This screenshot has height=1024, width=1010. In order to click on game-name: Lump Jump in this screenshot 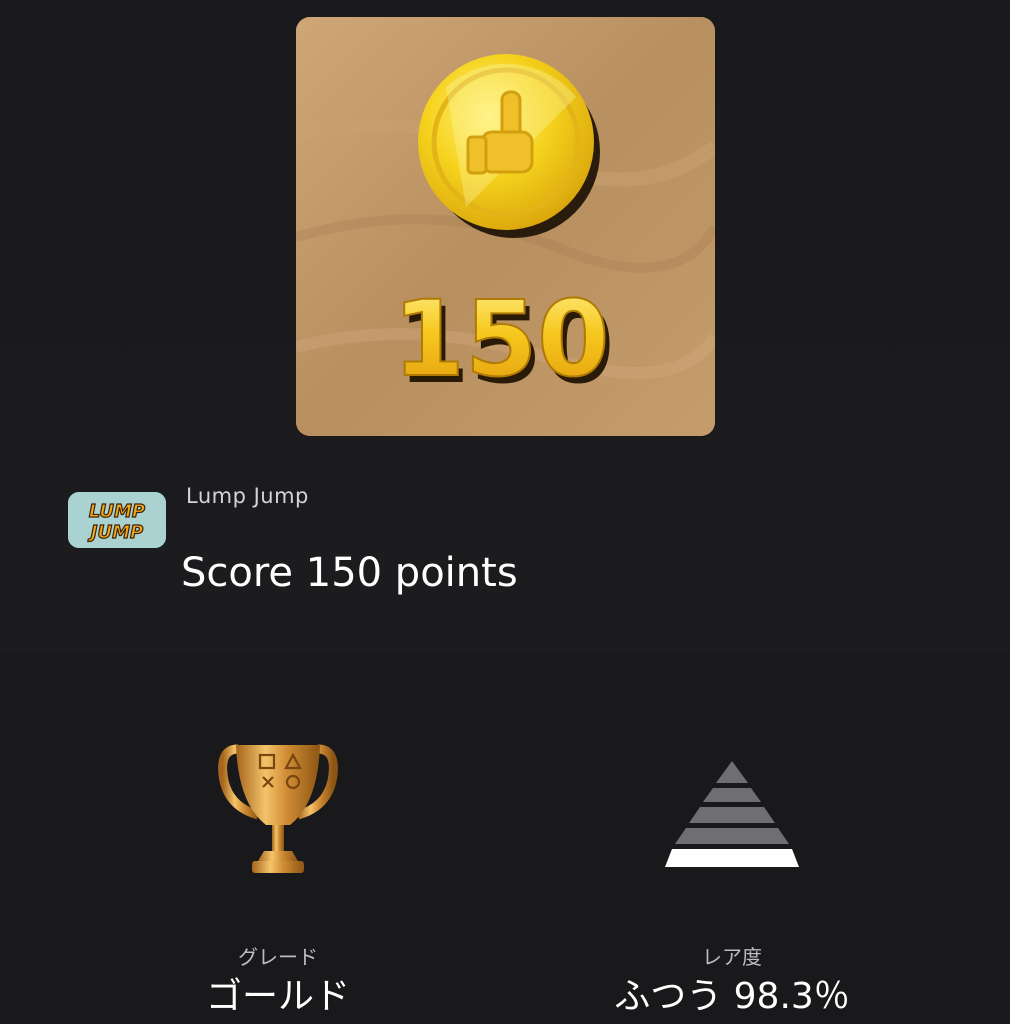, I will do `click(247, 496)`.